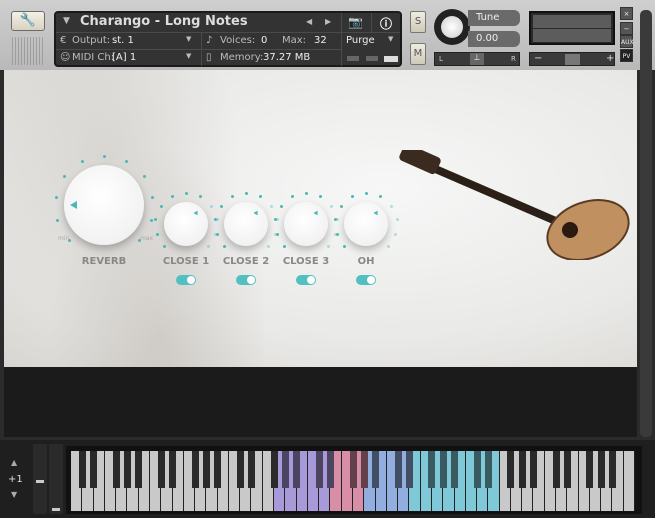 The width and height of the screenshot is (655, 518). I want to click on pv-button: PV, so click(626, 55).